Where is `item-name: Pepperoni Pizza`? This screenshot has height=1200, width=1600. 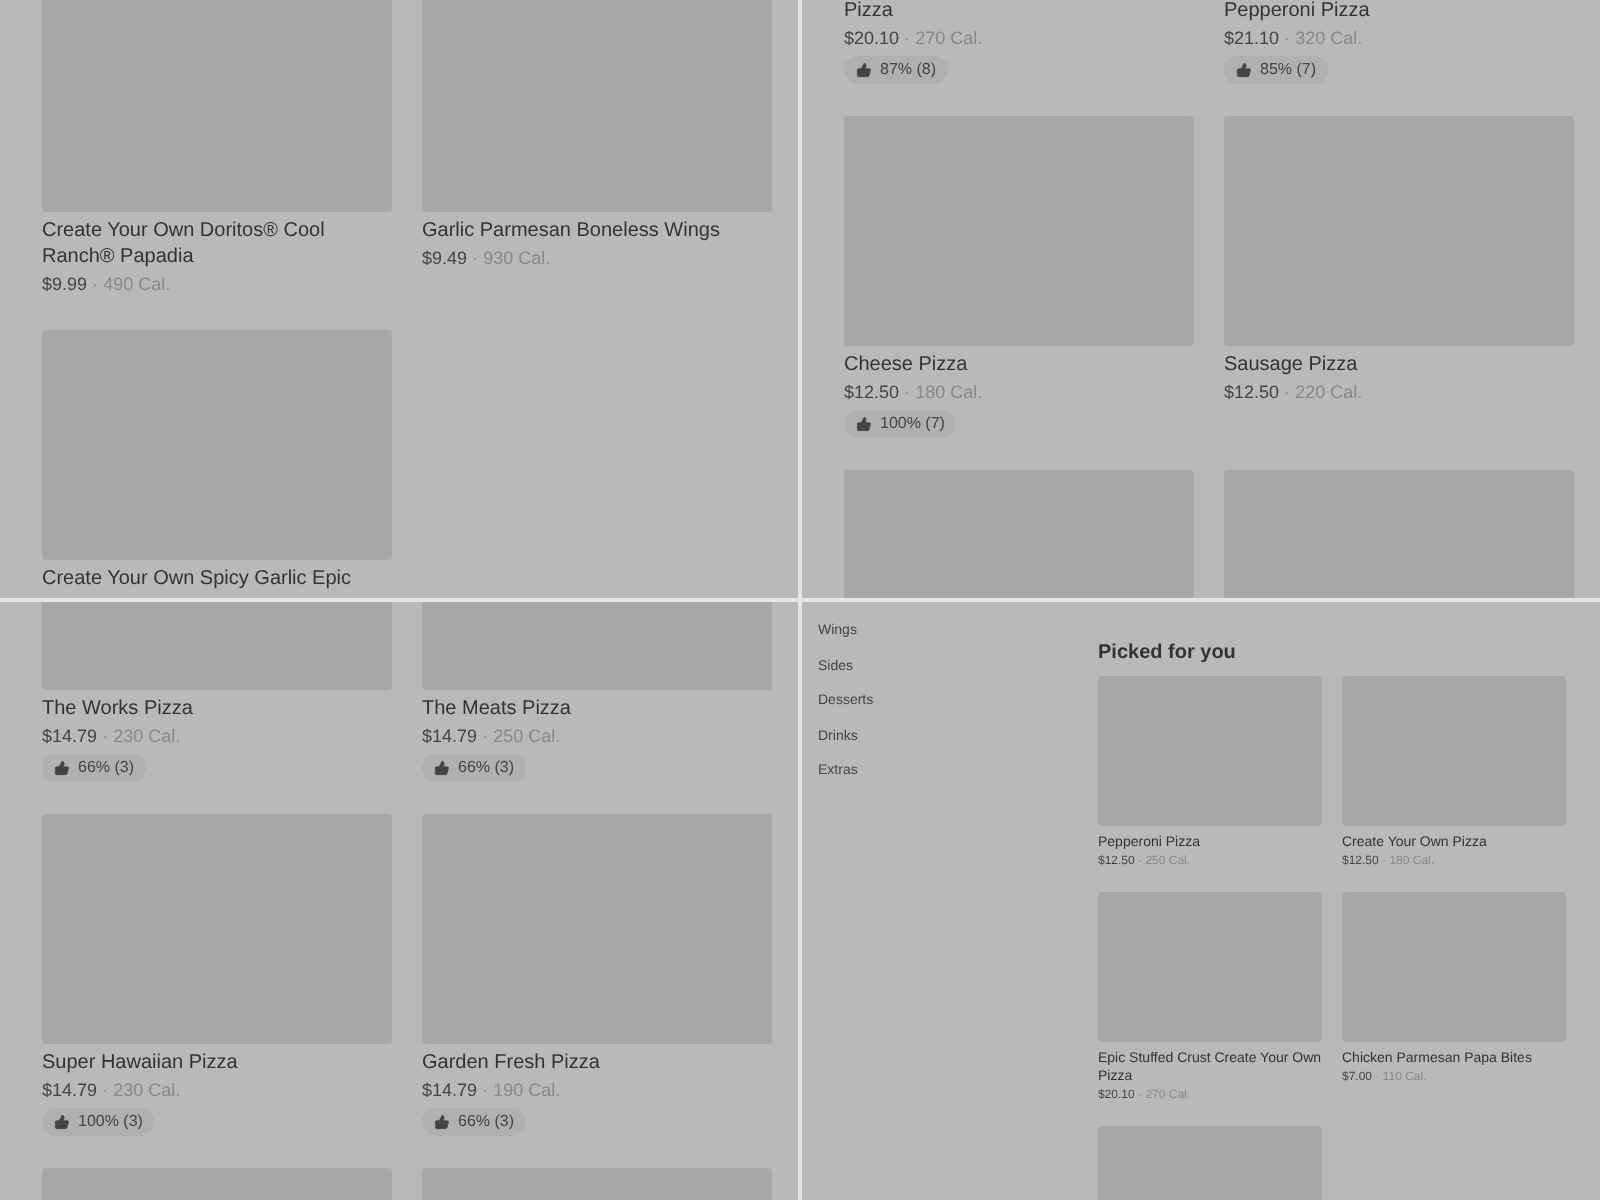 item-name: Pepperoni Pizza is located at coordinates (1399, 12).